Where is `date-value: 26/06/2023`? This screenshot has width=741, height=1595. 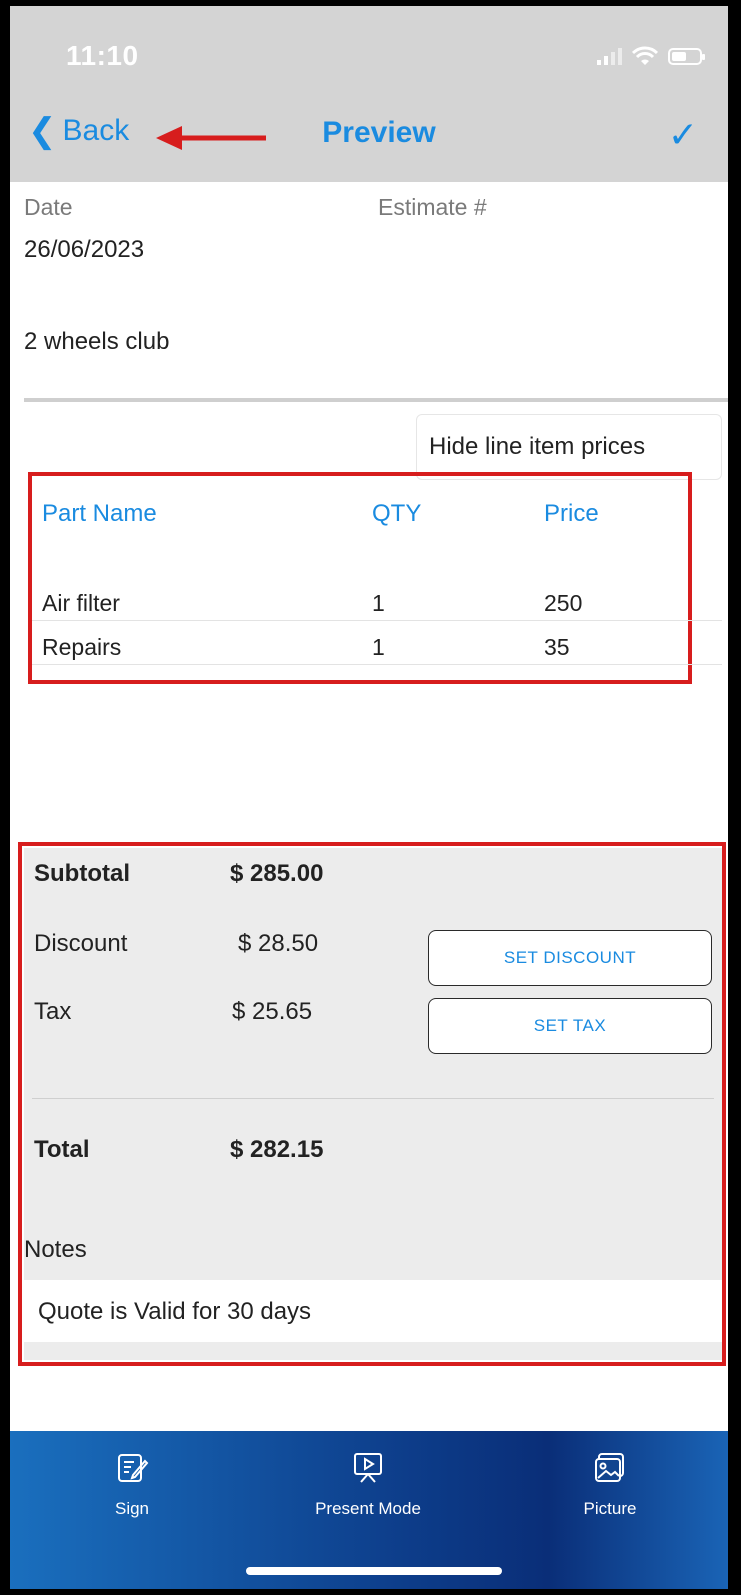
date-value: 26/06/2023 is located at coordinates (84, 249).